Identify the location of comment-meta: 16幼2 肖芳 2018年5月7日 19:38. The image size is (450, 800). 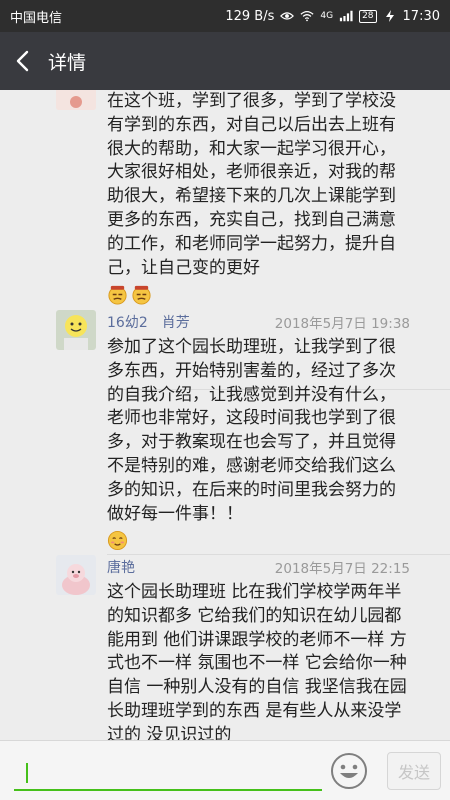
(258, 322).